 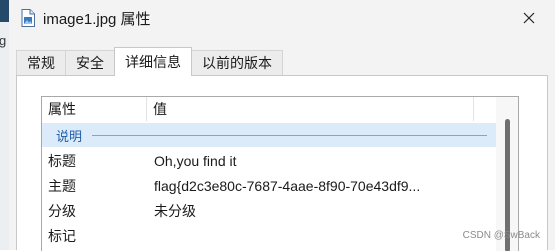 What do you see at coordinates (501, 235) in the screenshot?
I see `watermark: CSDN @SwBack` at bounding box center [501, 235].